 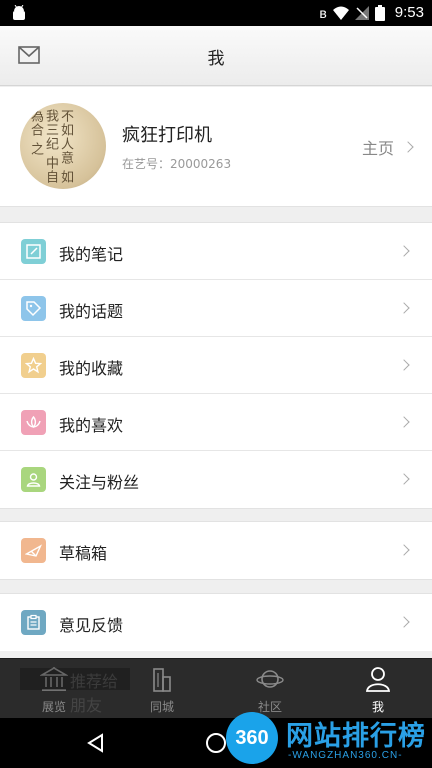 I want to click on avatar: 不如人意 如我三纪 中自為合 之, so click(x=63, y=146).